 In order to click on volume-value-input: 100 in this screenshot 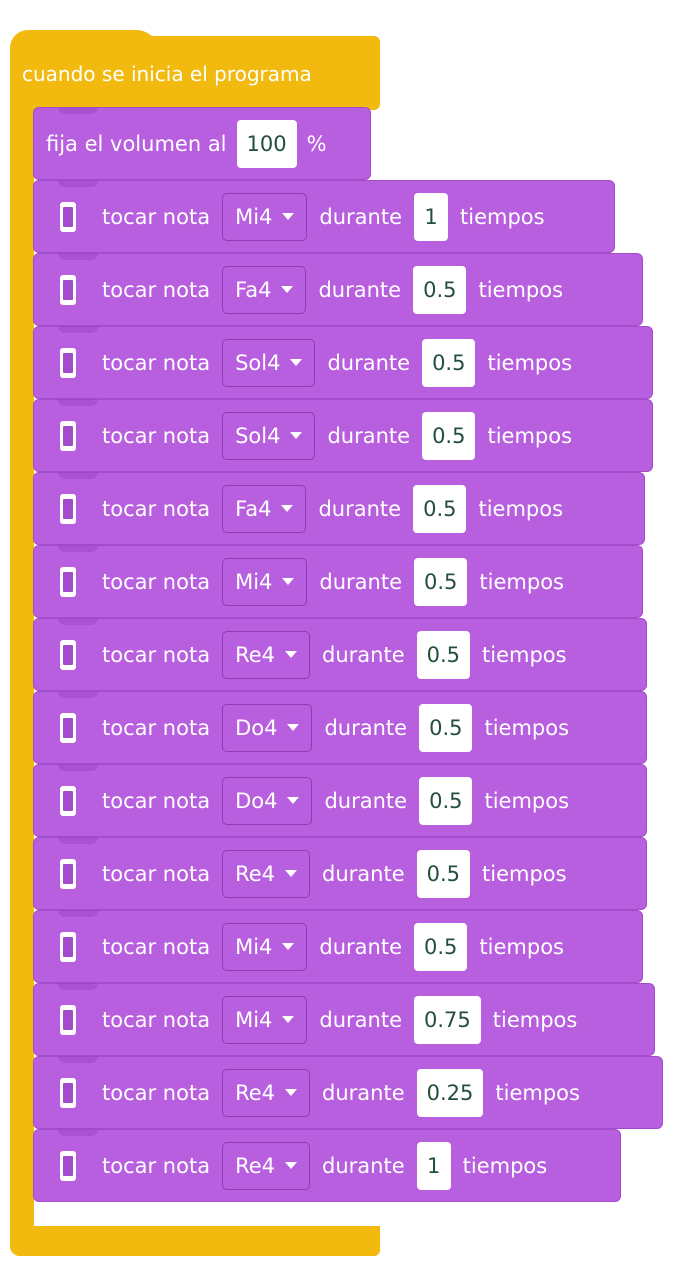, I will do `click(266, 143)`.